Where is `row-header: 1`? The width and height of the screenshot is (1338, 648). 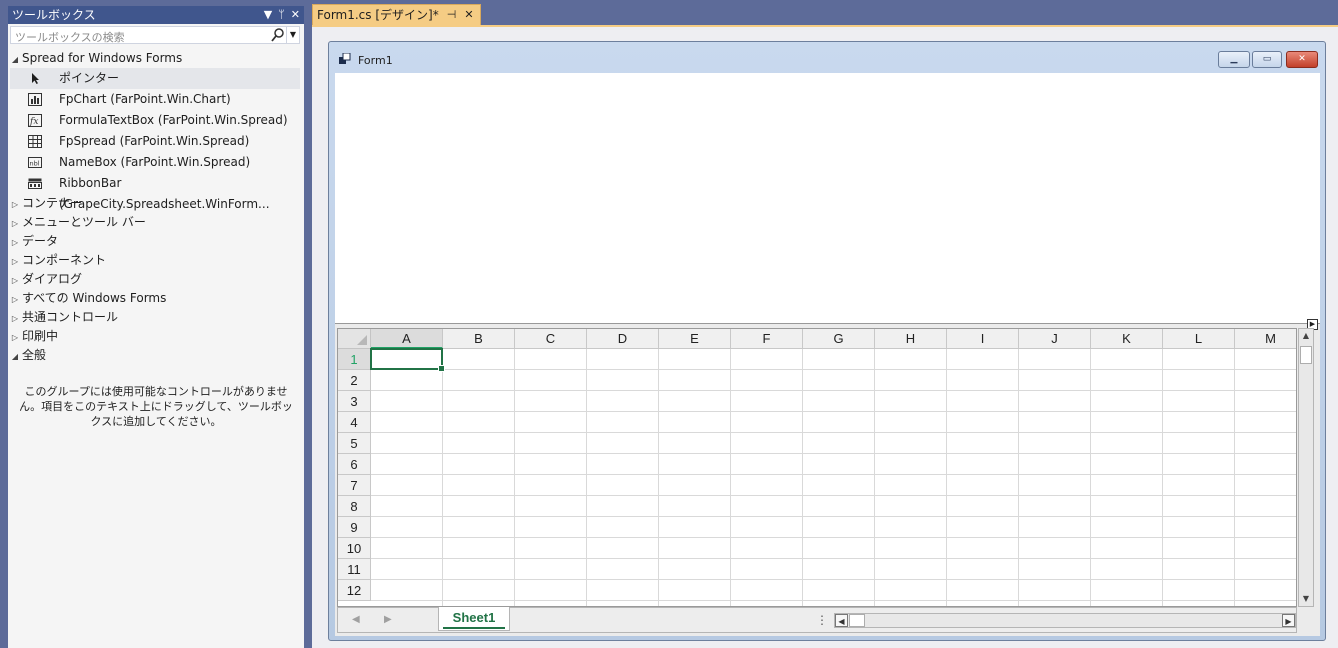 row-header: 1 is located at coordinates (354, 359).